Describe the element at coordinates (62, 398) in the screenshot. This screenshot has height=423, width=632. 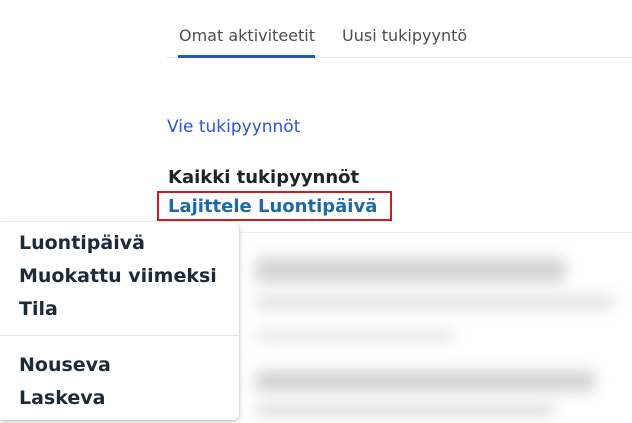
I see `menu-item-laskeva: Laskeva` at that location.